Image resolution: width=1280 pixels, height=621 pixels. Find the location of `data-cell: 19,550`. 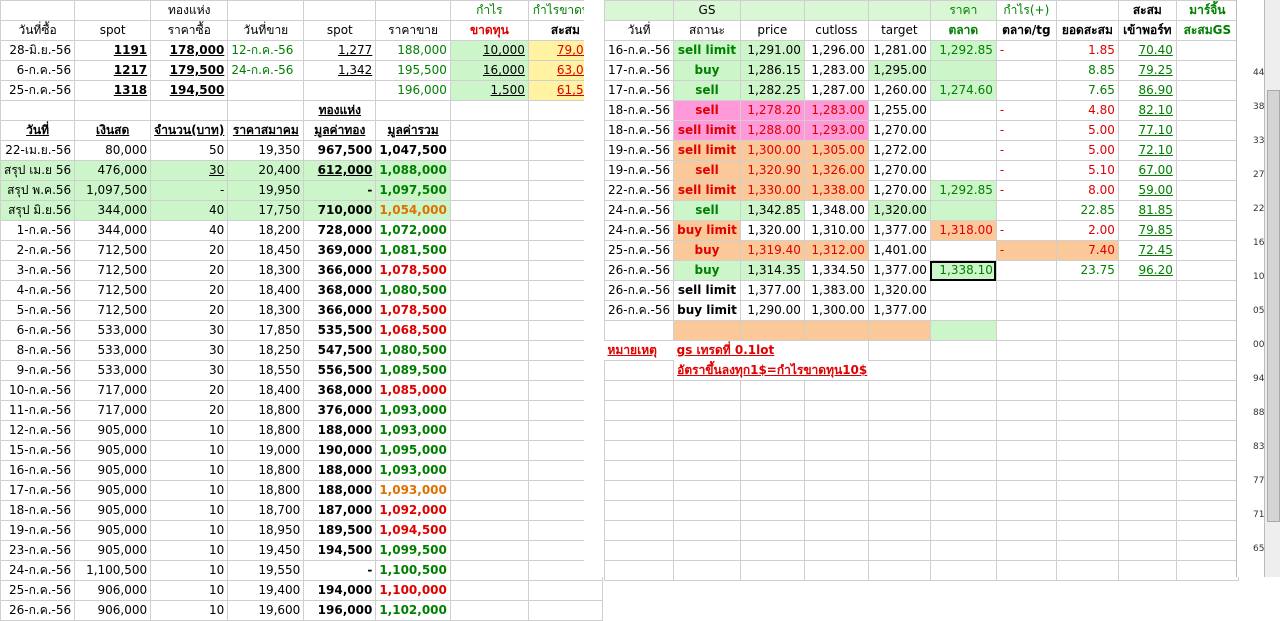

data-cell: 19,550 is located at coordinates (266, 570).